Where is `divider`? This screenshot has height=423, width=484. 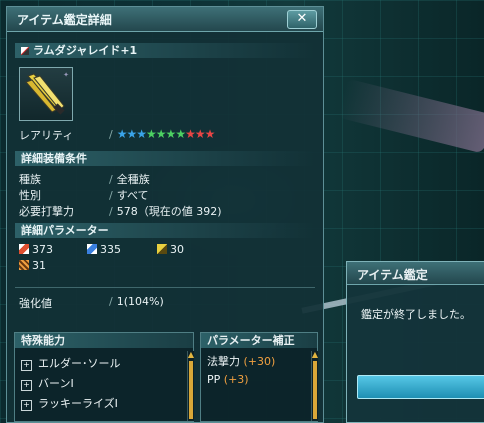
divider is located at coordinates (165, 287).